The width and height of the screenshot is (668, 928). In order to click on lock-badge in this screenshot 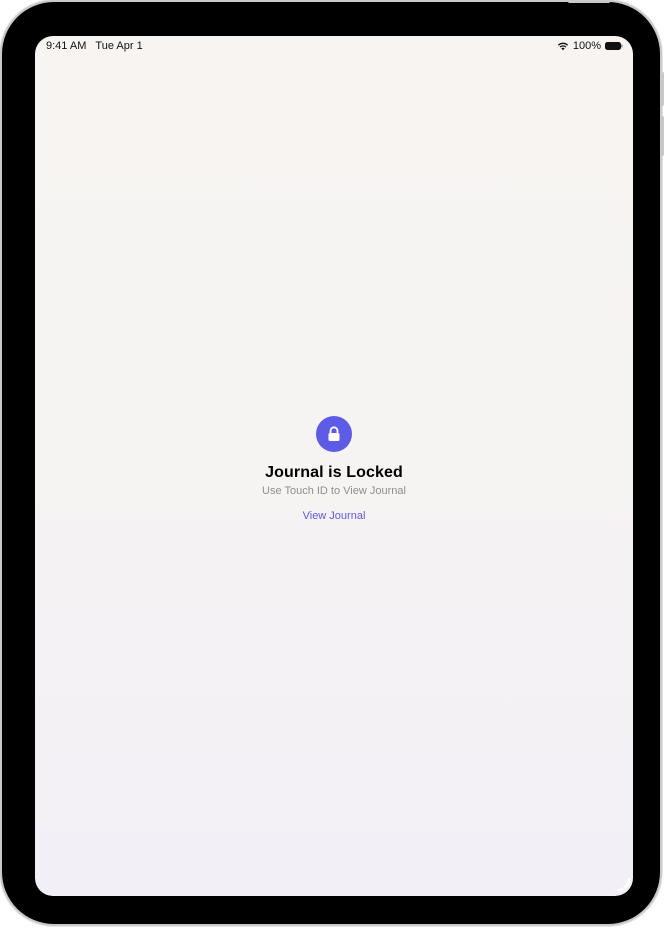, I will do `click(334, 434)`.